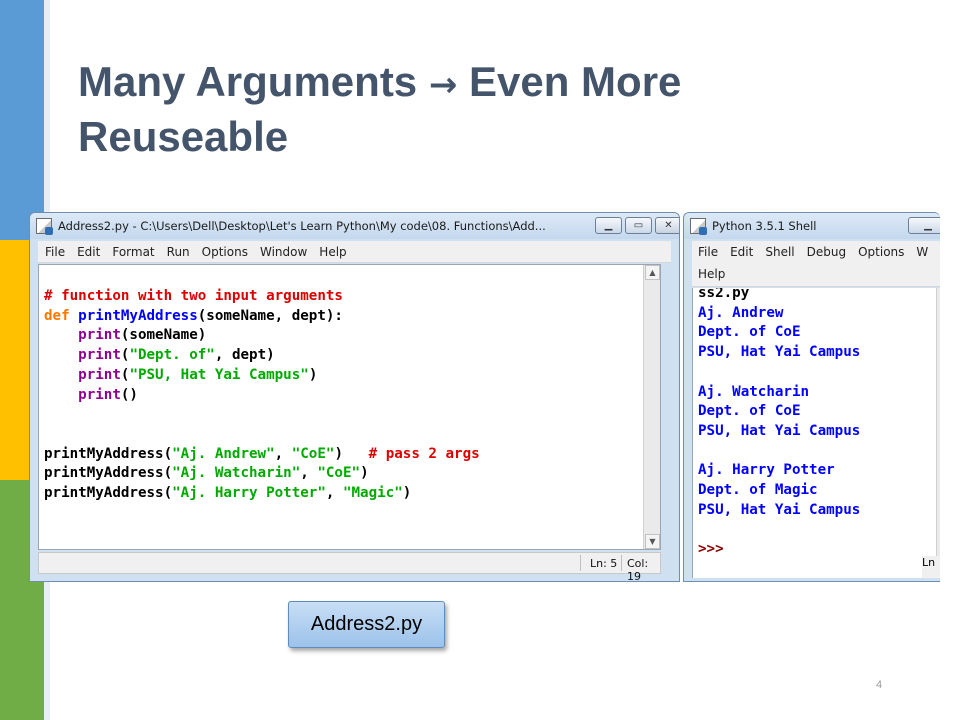  I want to click on scroll-down-arrow-icon: ▼, so click(652, 541).